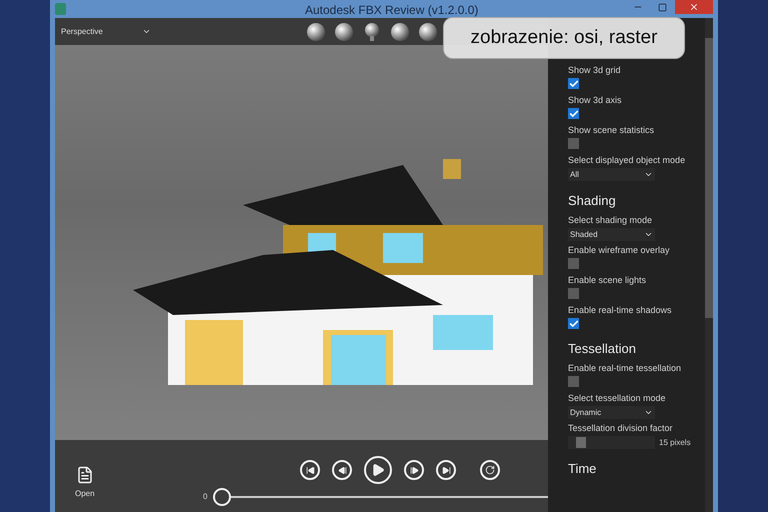 The height and width of the screenshot is (512, 768). What do you see at coordinates (310, 470) in the screenshot?
I see `skip-back-icon` at bounding box center [310, 470].